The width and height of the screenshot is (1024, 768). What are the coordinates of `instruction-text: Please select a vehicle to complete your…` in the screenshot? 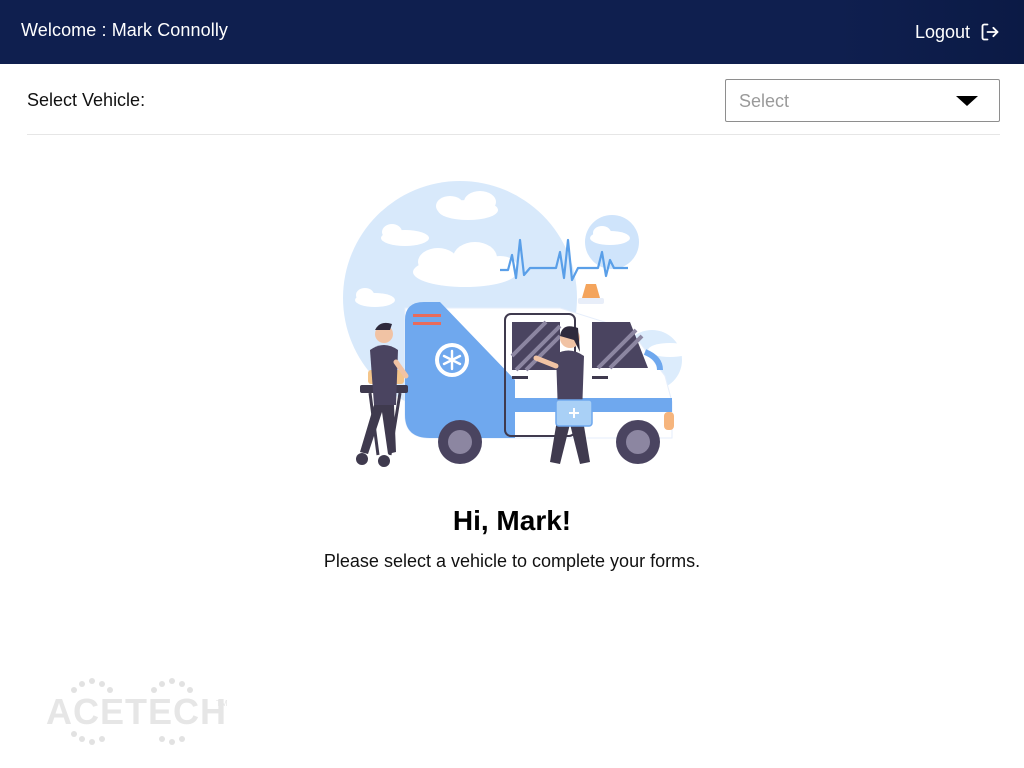 It's located at (512, 561).